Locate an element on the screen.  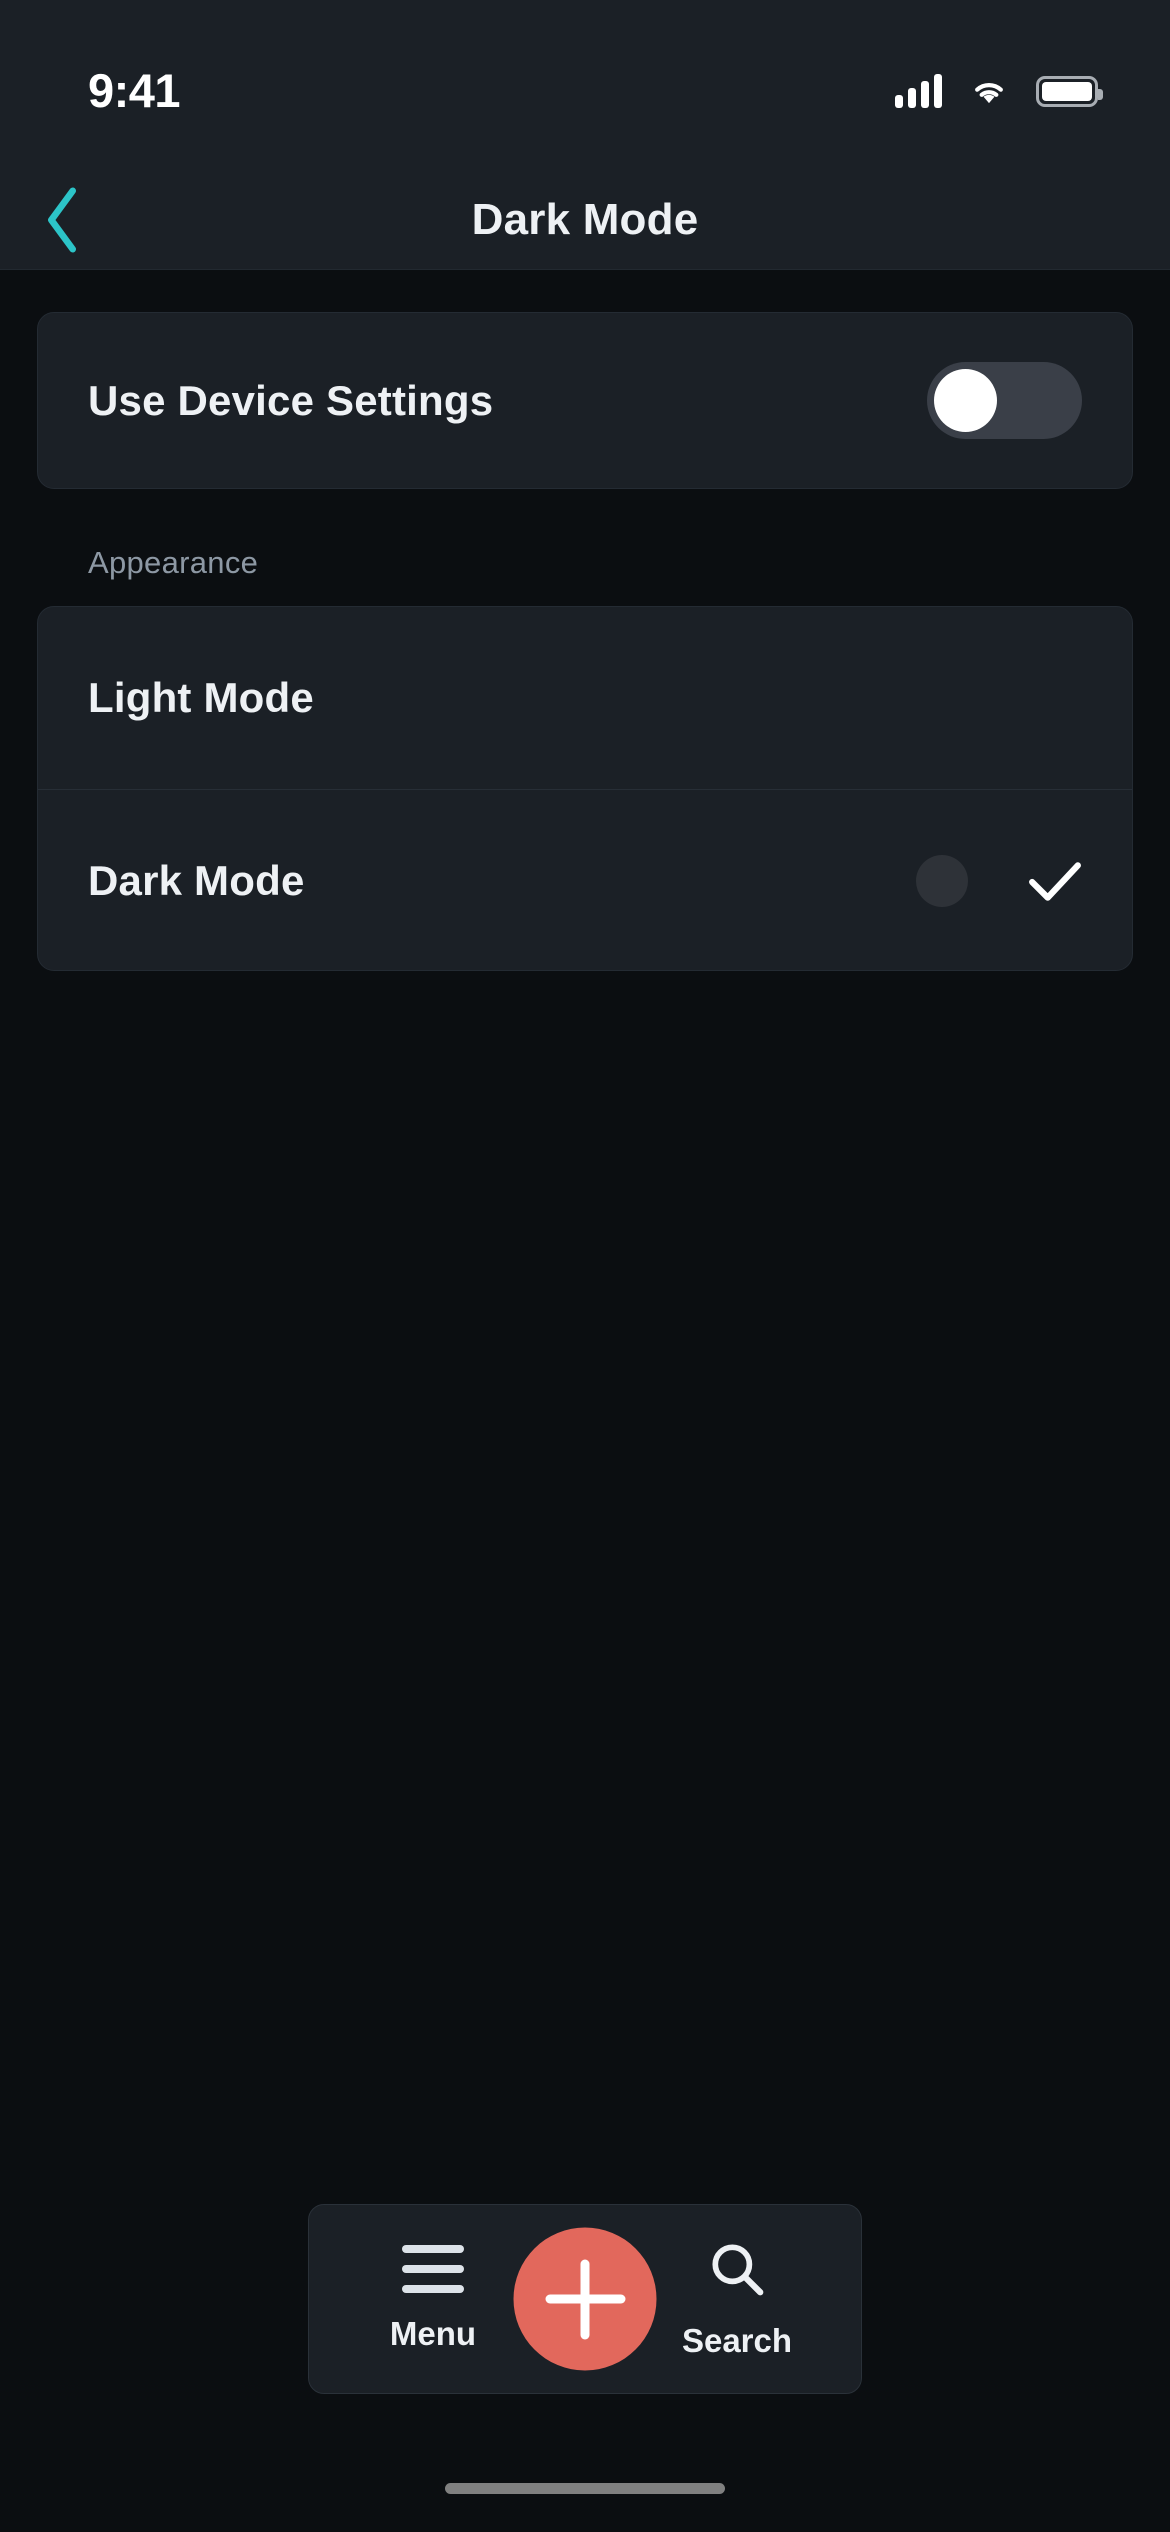
battery-icon is located at coordinates (1069, 91).